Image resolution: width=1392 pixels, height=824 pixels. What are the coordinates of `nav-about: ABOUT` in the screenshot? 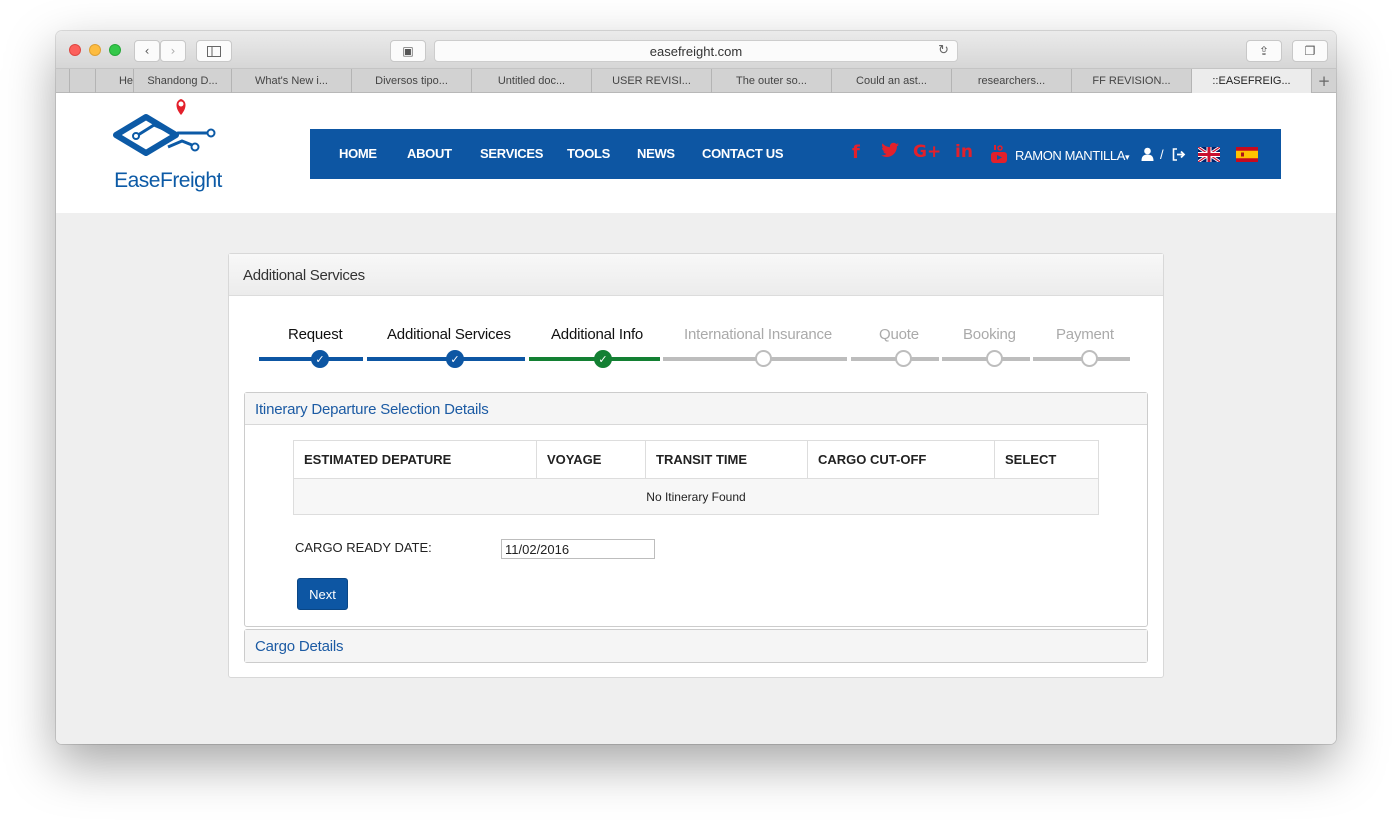 It's located at (429, 153).